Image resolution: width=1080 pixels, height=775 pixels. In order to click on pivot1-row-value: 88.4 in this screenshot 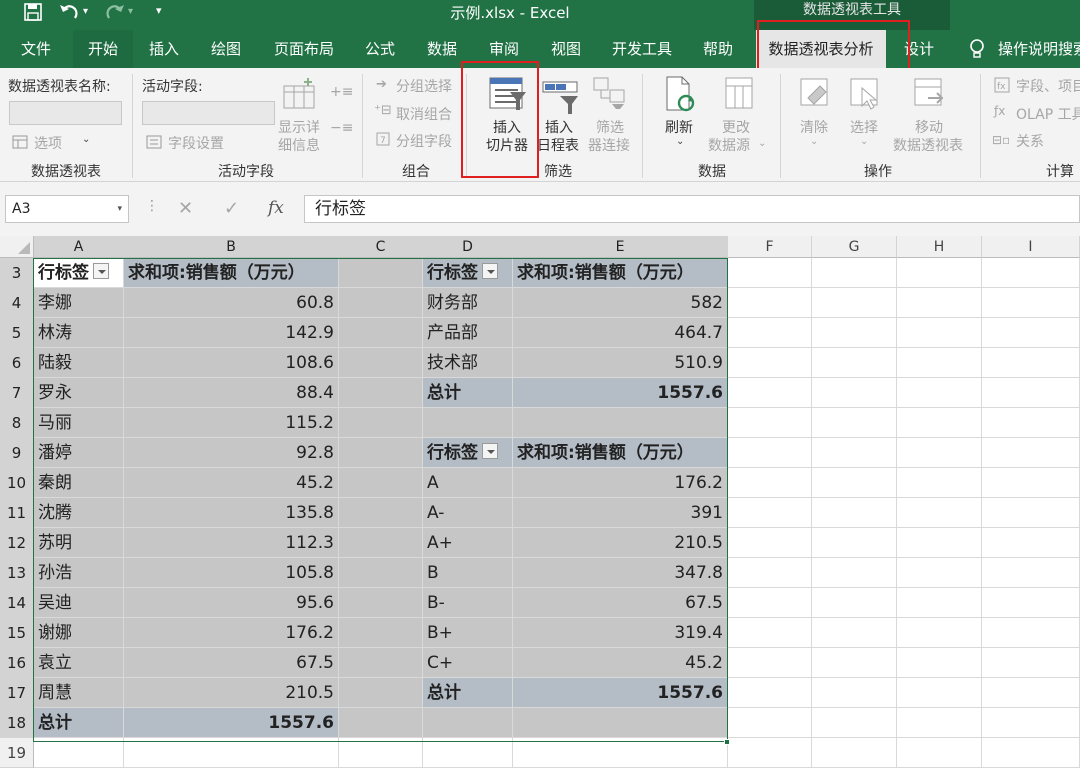, I will do `click(231, 393)`.